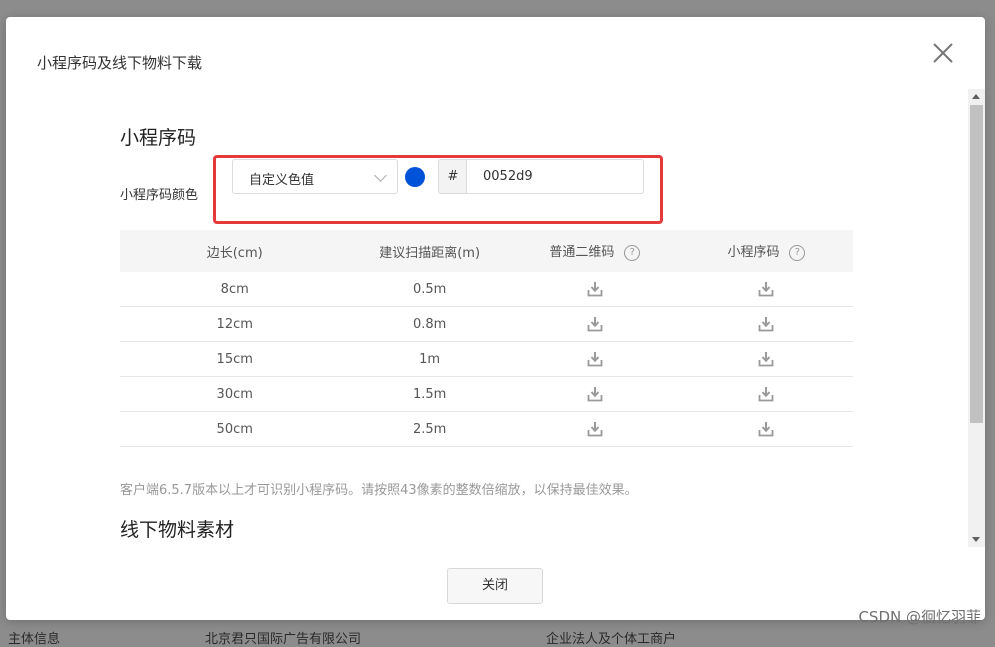 This screenshot has height=647, width=995. I want to click on scrollbar-thumb, so click(976, 264).